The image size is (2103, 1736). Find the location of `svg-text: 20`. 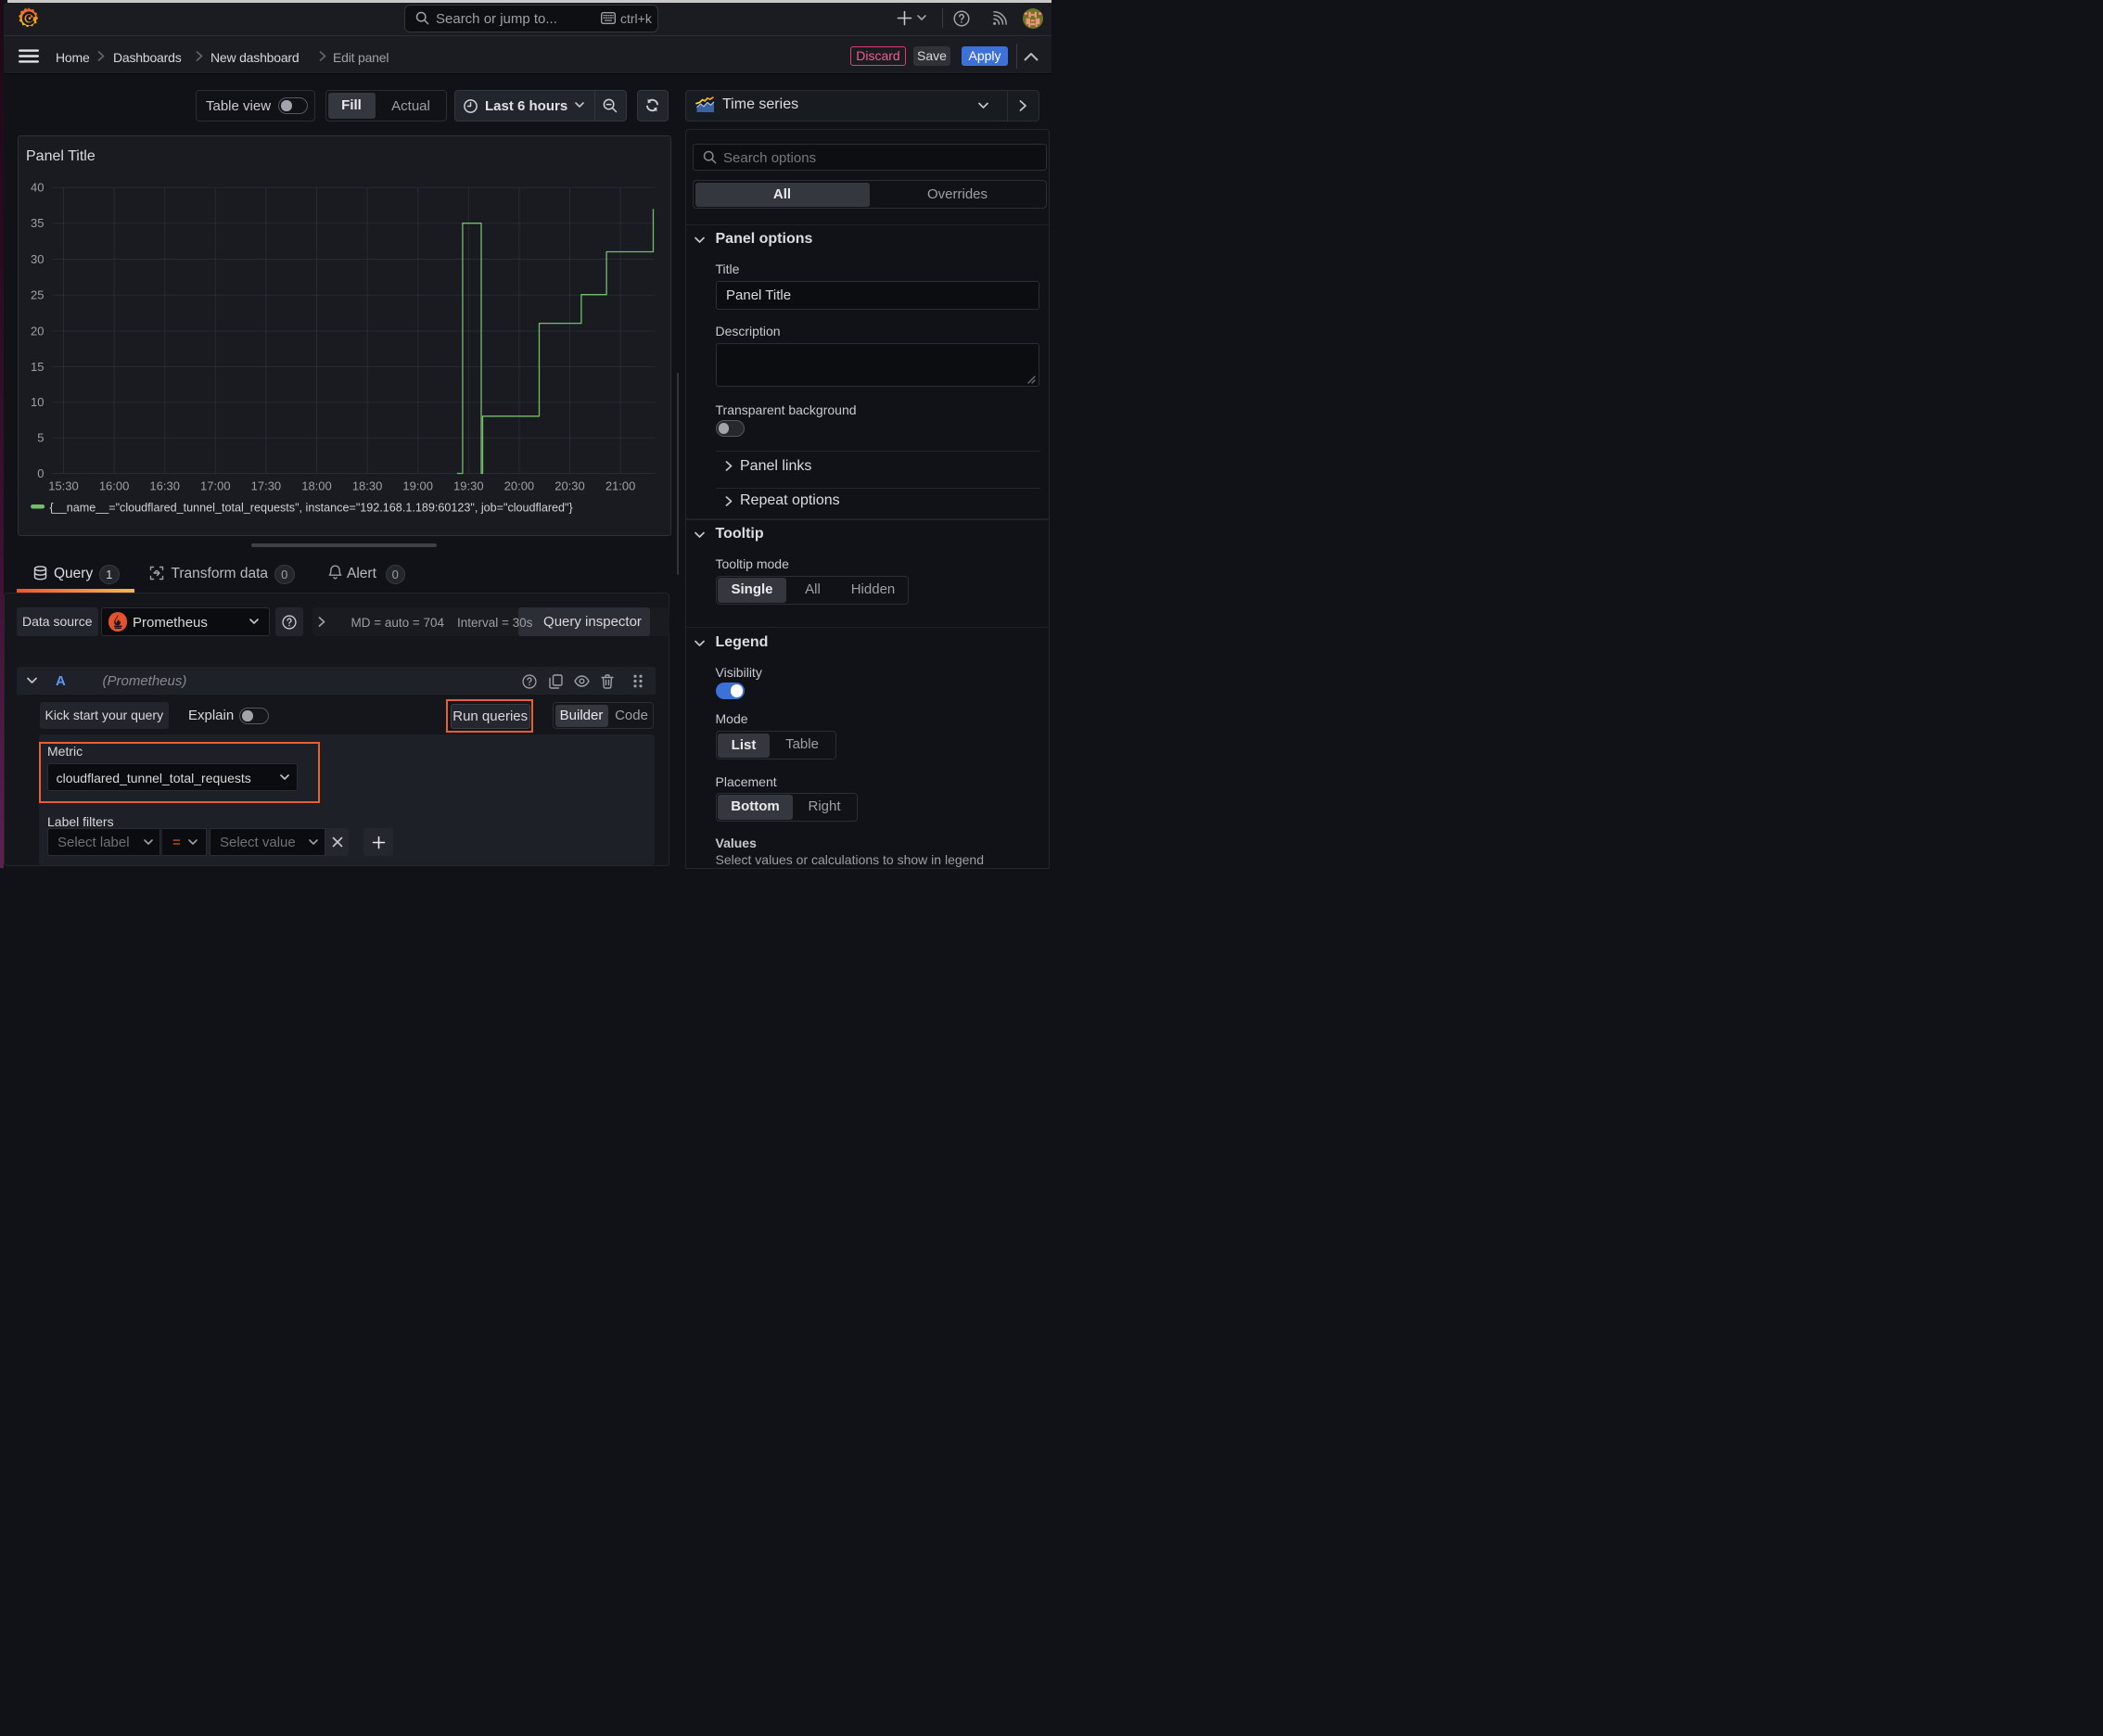

svg-text: 20 is located at coordinates (37, 331).